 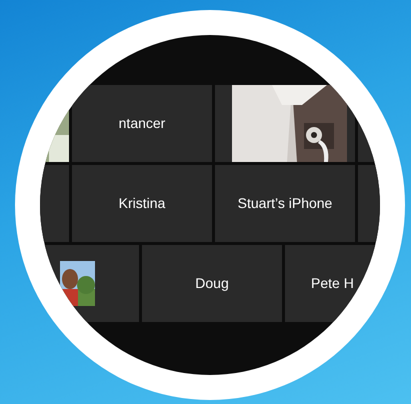 I want to click on participant-name: Stuart’s iPhone, so click(x=285, y=203).